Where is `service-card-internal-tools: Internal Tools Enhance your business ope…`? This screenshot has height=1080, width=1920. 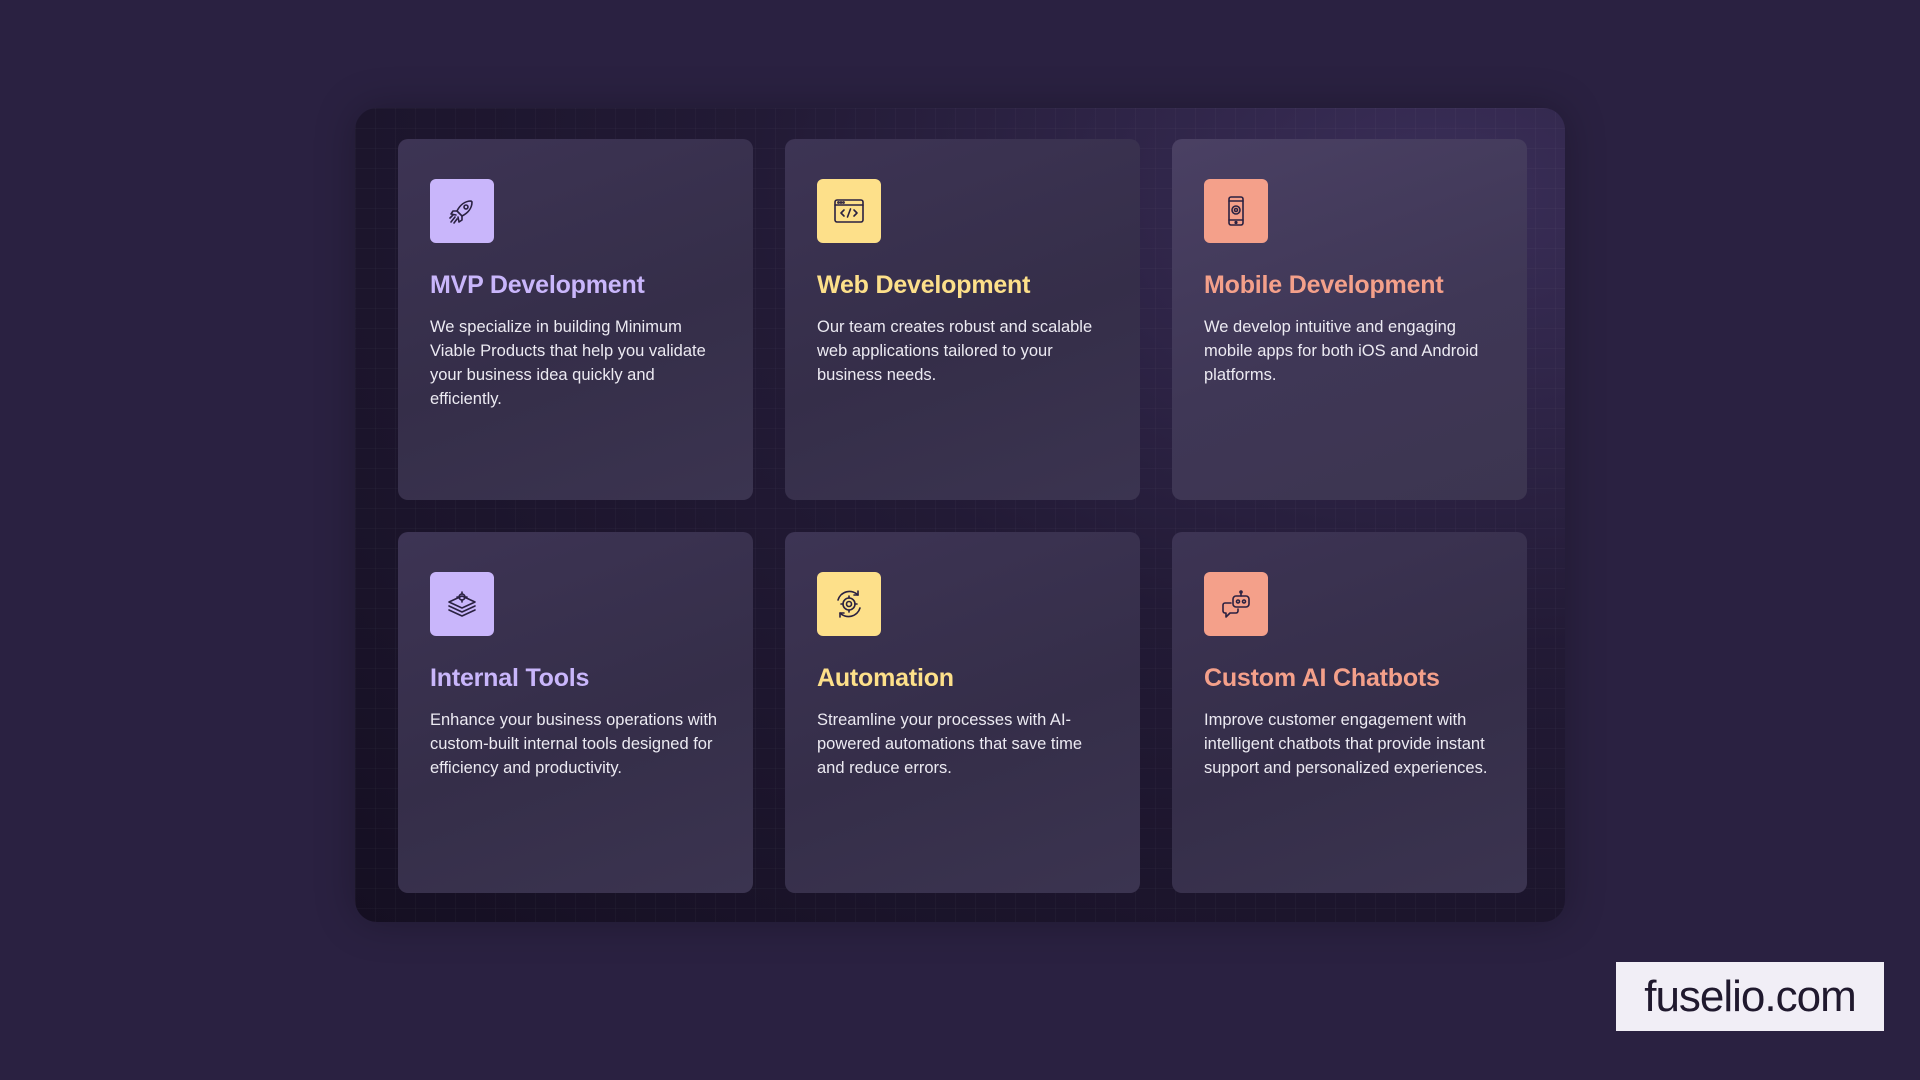 service-card-internal-tools: Internal Tools Enhance your business ope… is located at coordinates (575, 712).